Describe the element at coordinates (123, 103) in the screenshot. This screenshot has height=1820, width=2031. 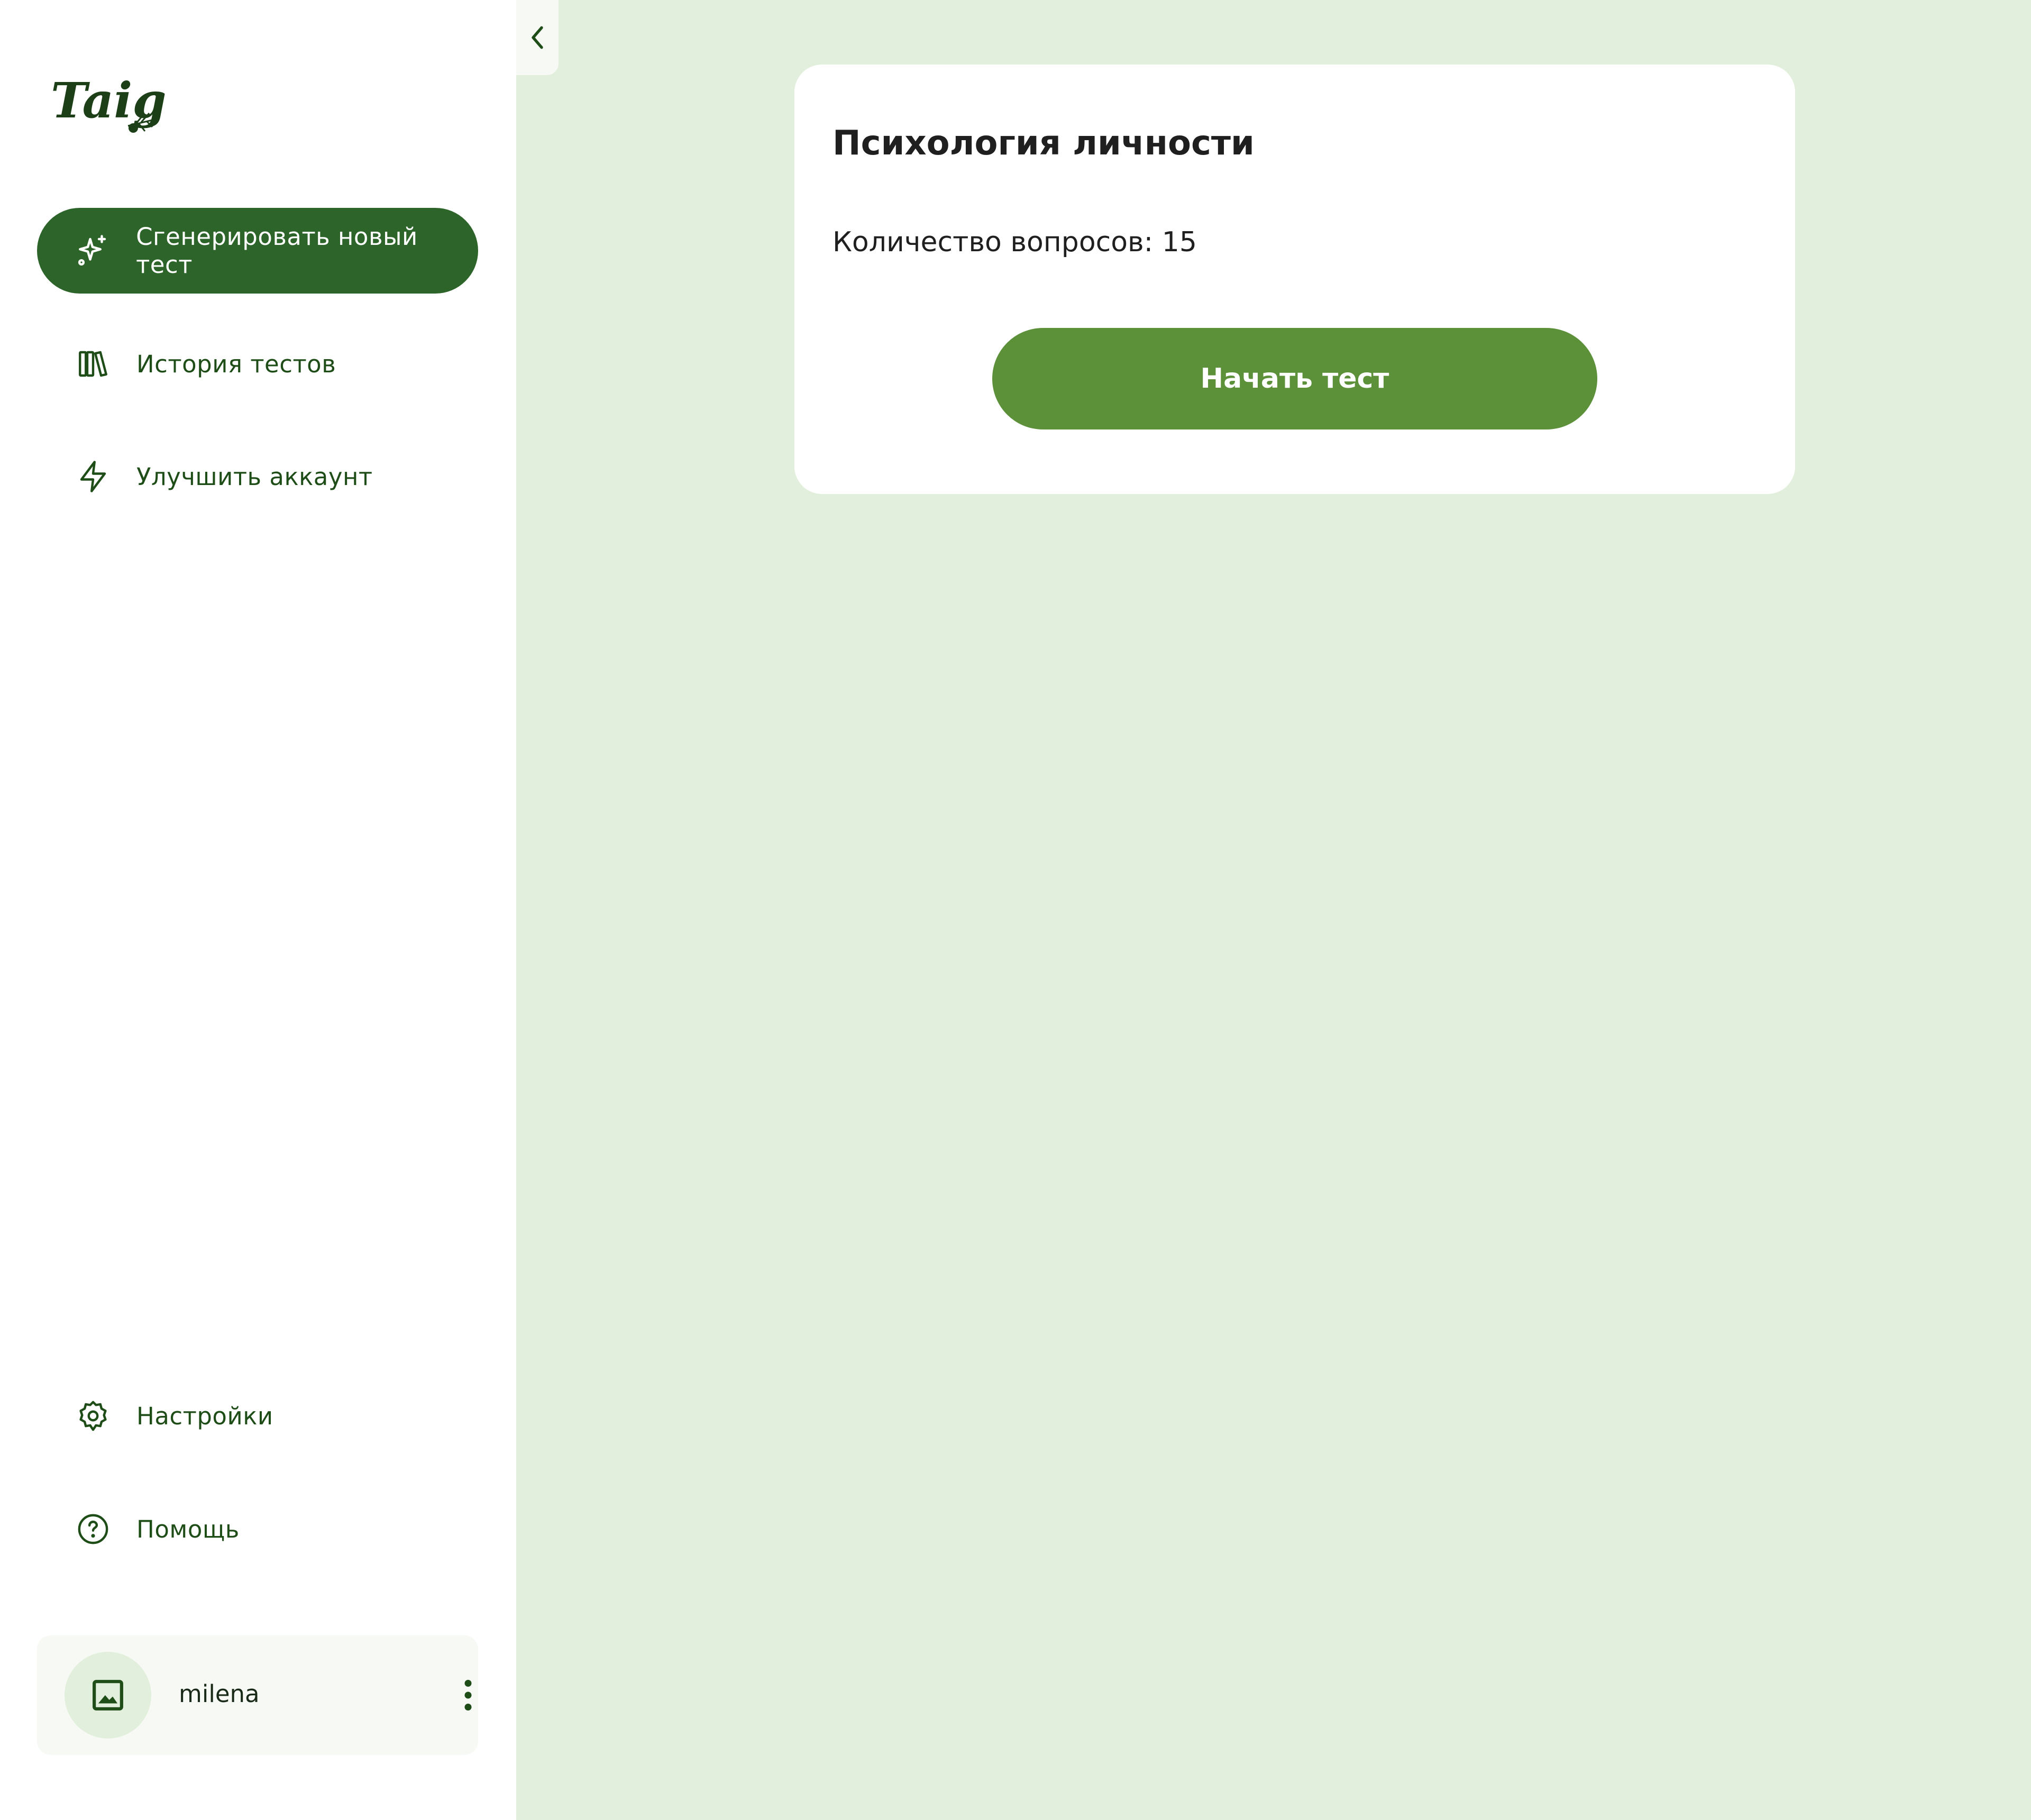
I see `taiga-logo: Taiga` at that location.